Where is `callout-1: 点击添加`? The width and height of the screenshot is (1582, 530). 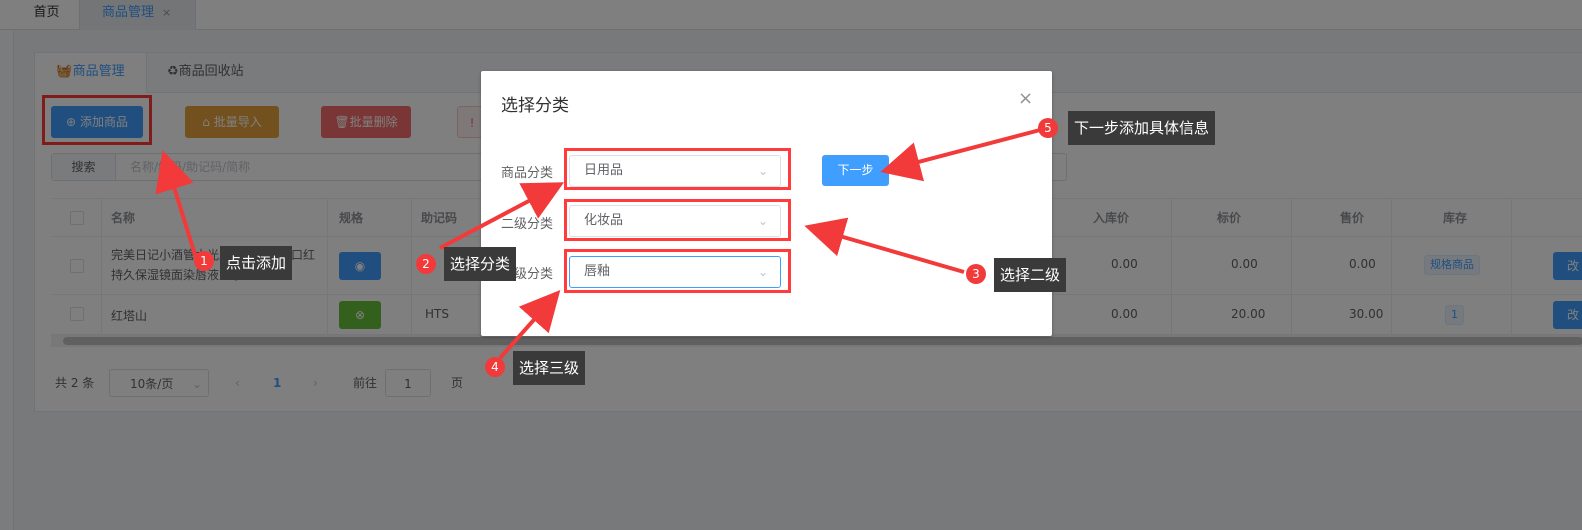 callout-1: 点击添加 is located at coordinates (256, 263).